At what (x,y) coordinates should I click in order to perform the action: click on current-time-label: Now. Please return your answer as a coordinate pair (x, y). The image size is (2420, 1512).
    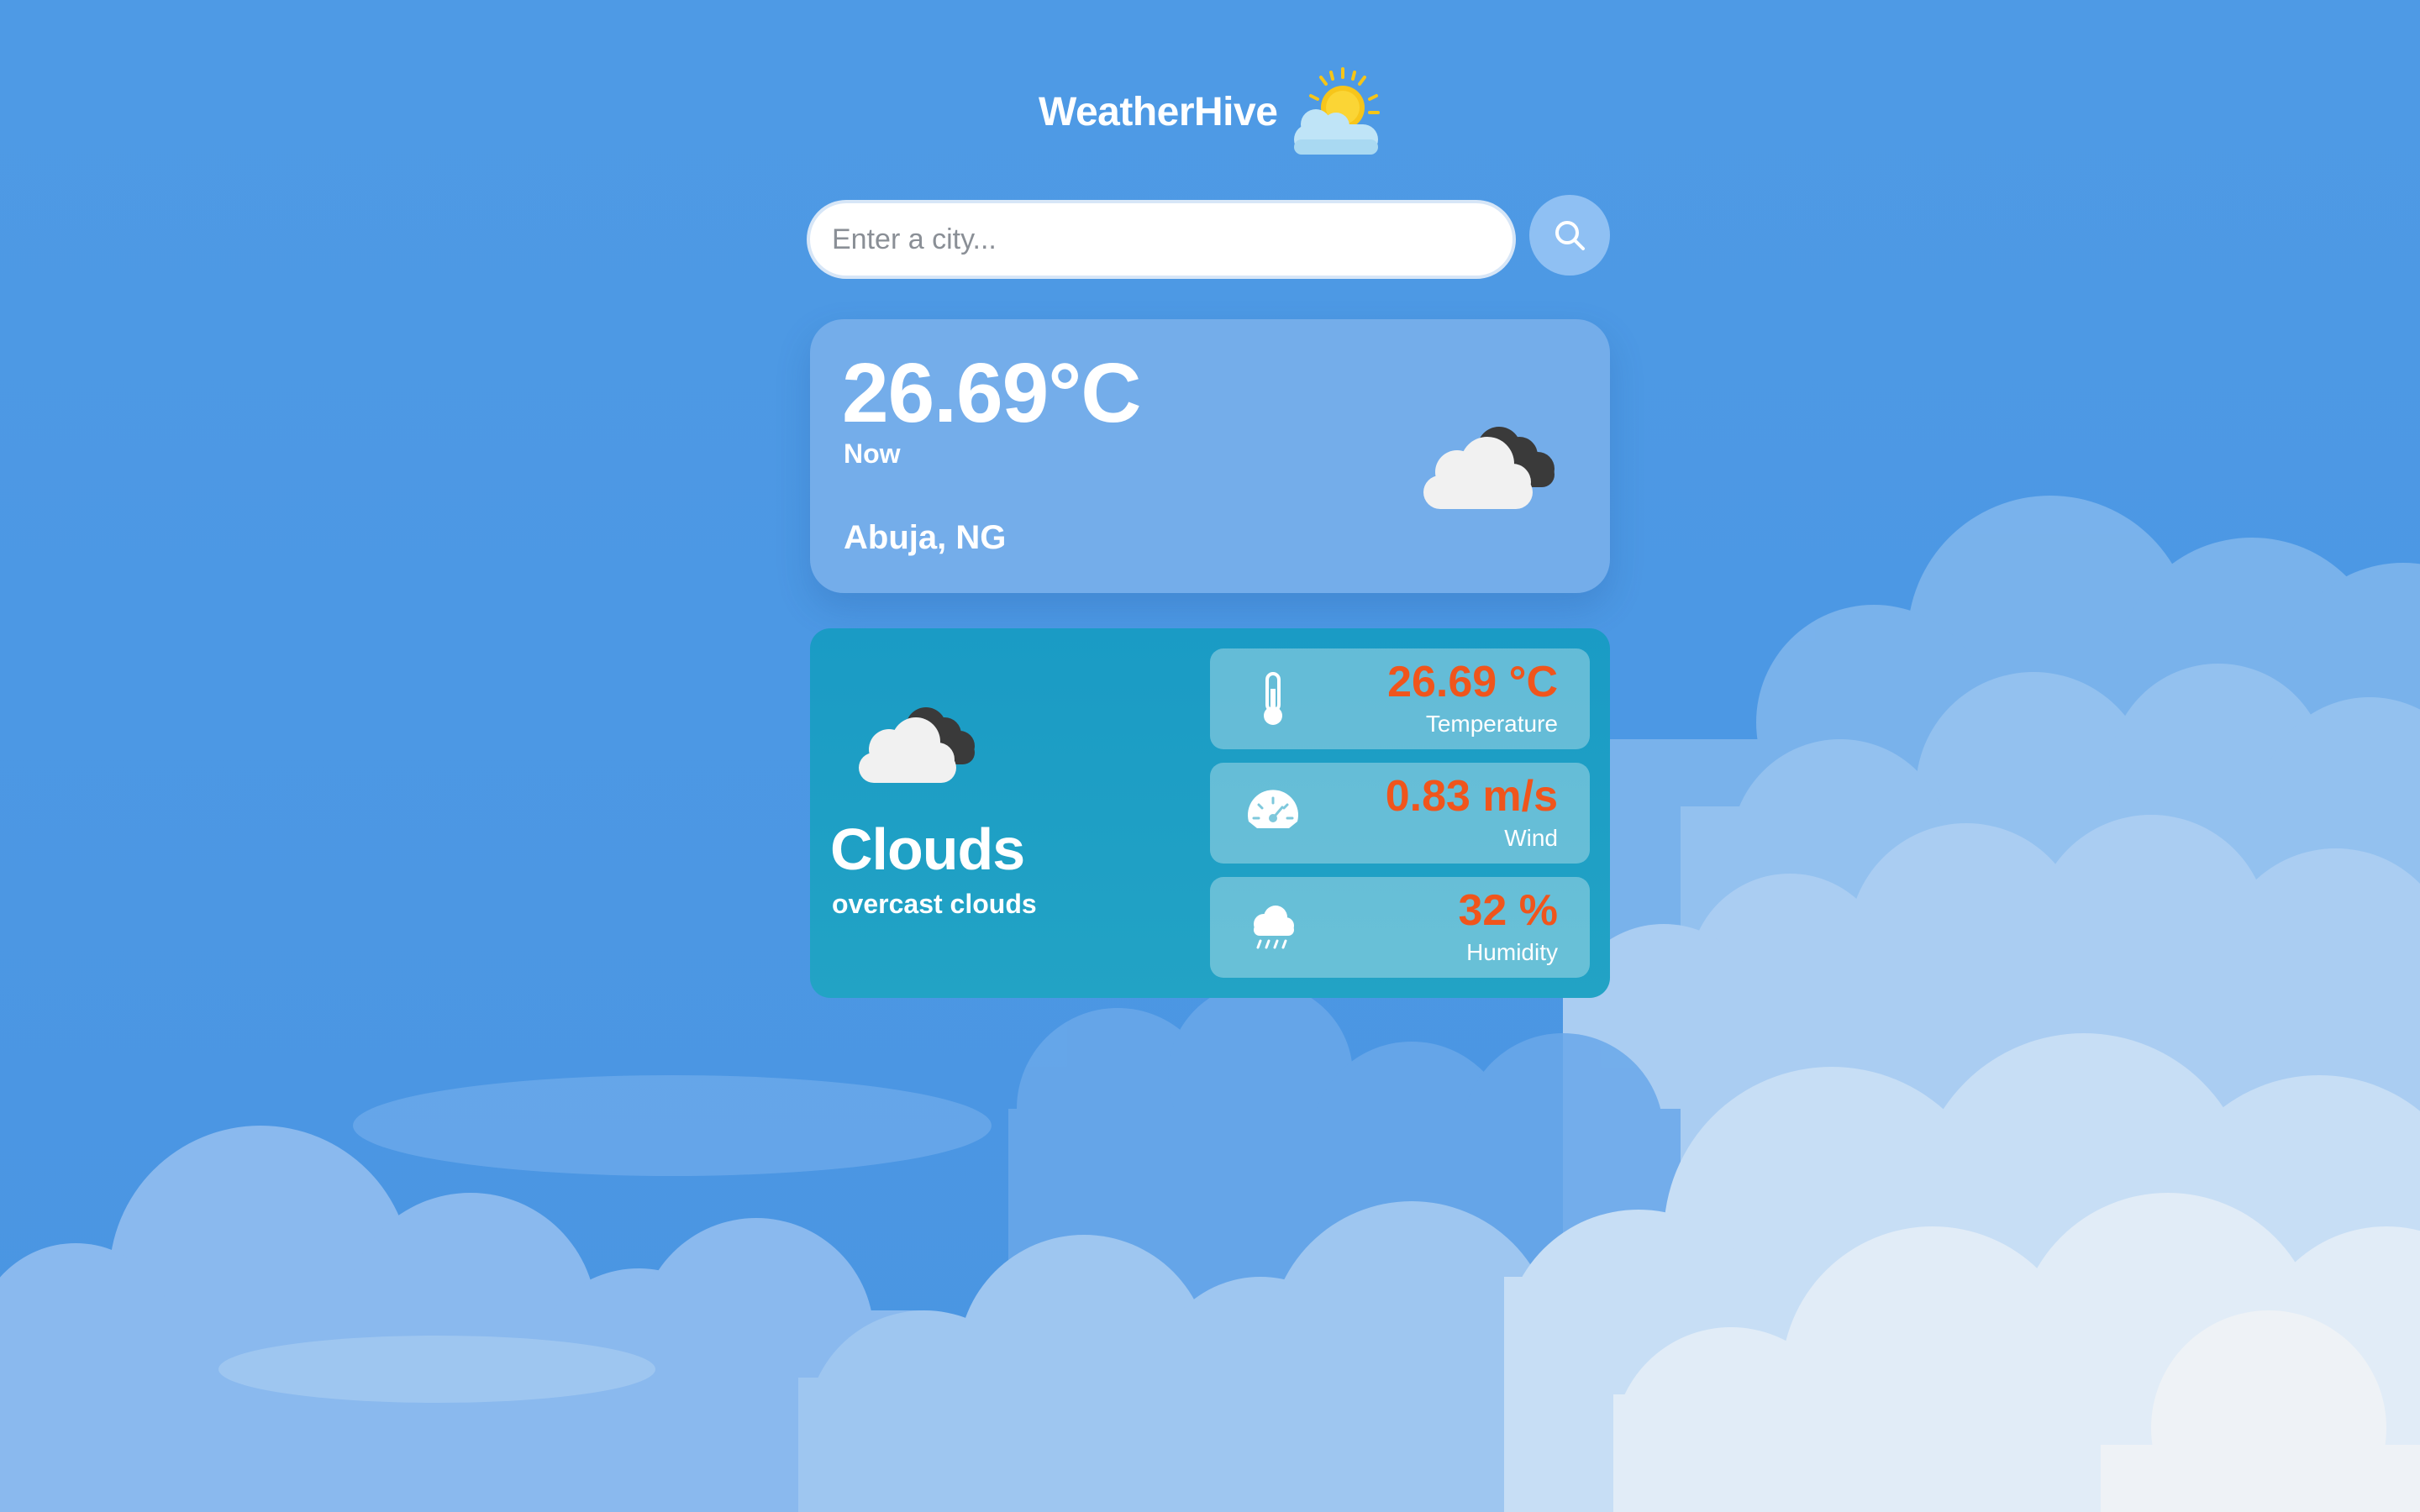
    Looking at the image, I should click on (872, 453).